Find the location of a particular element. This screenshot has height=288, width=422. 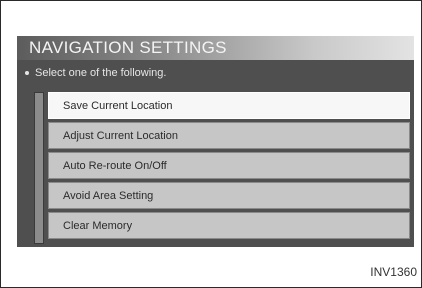

menu-item-label: Clear Memory is located at coordinates (98, 226).